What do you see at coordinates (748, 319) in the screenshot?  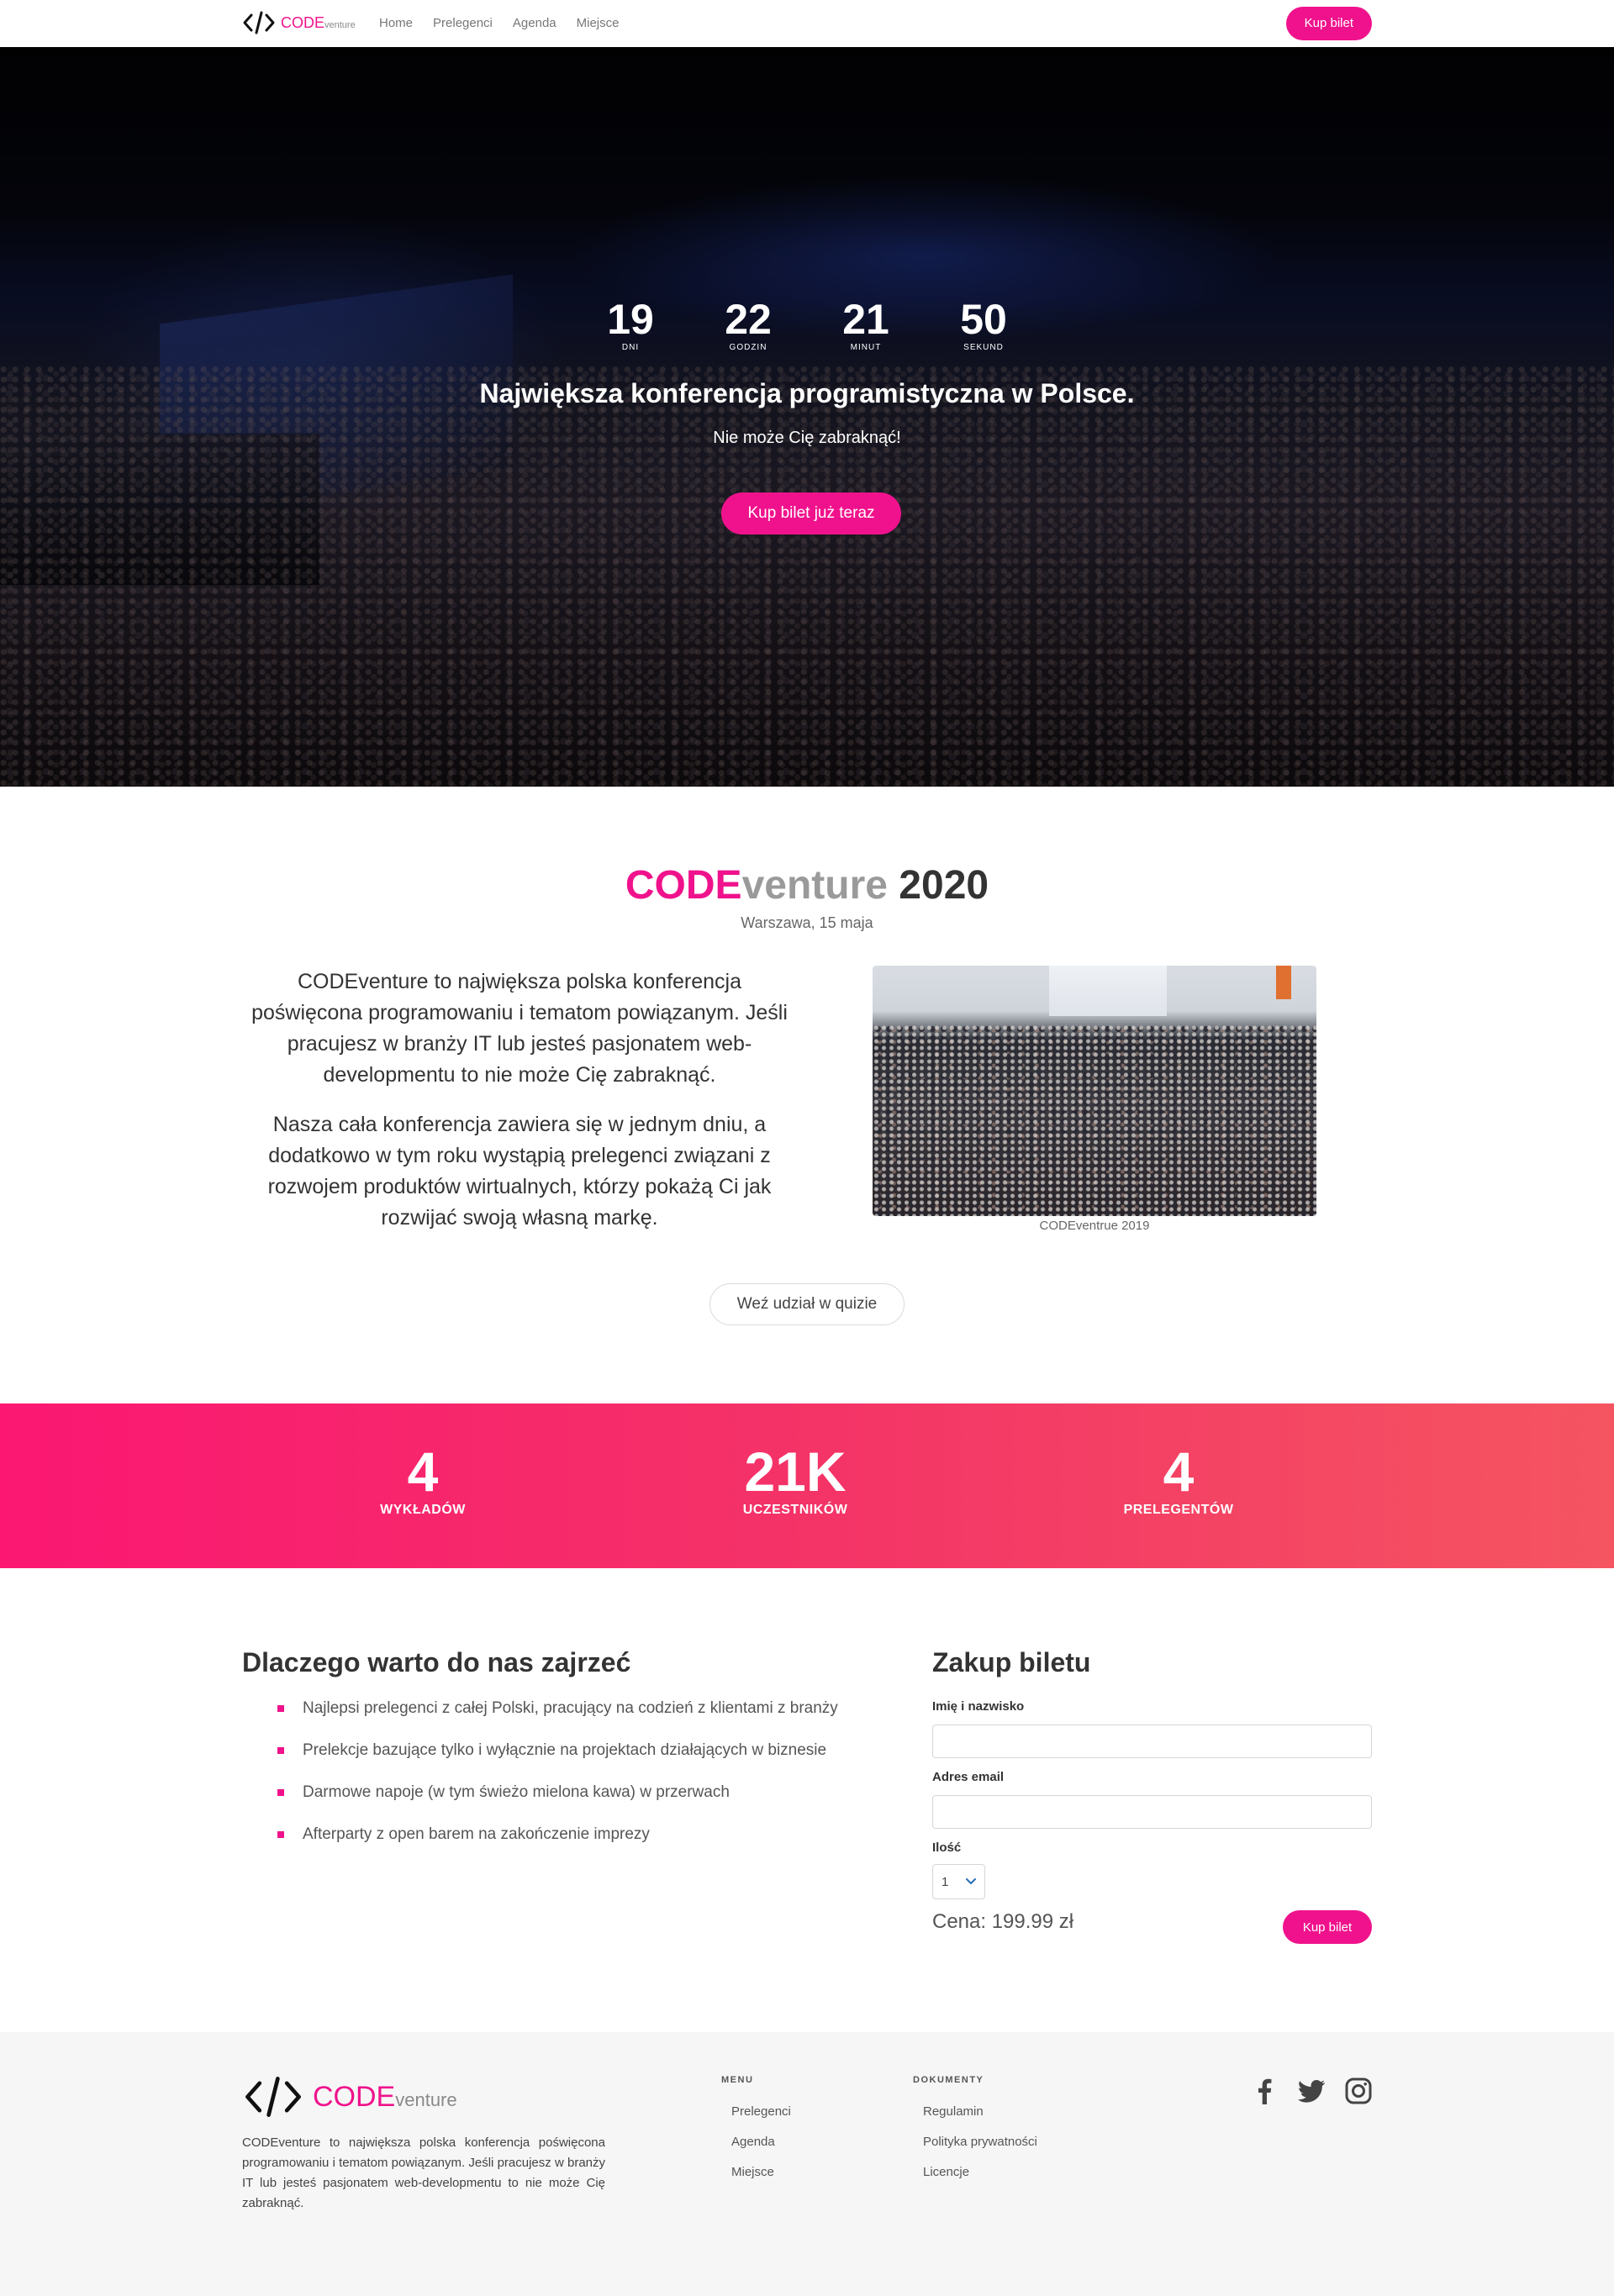 I see `countdown-hours-value: 22` at bounding box center [748, 319].